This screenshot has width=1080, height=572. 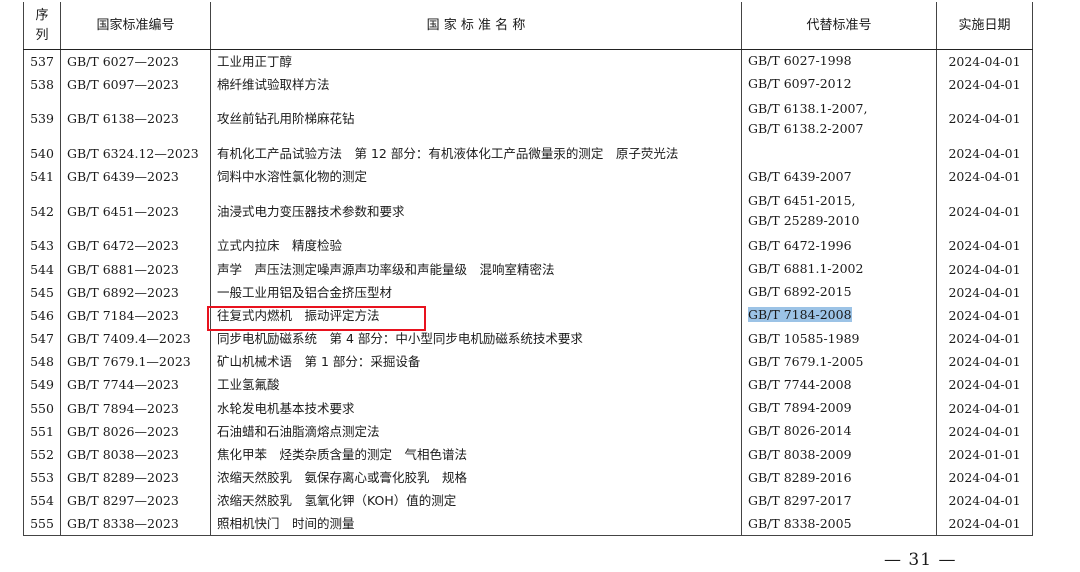 What do you see at coordinates (800, 292) in the screenshot?
I see `replaced-code: GB/T 6892-2015` at bounding box center [800, 292].